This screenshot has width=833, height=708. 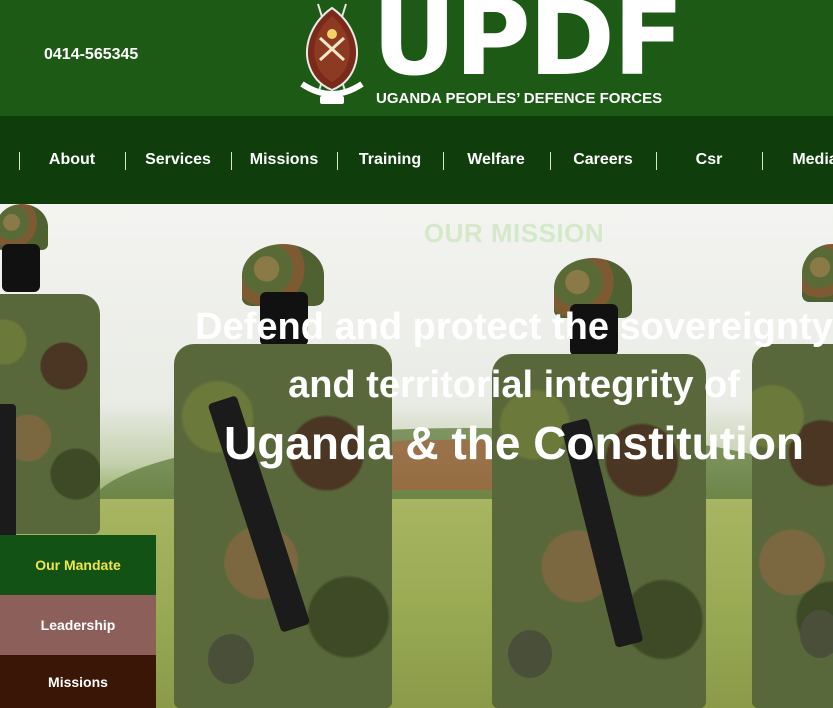 What do you see at coordinates (178, 160) in the screenshot?
I see `nav-item-services: Services` at bounding box center [178, 160].